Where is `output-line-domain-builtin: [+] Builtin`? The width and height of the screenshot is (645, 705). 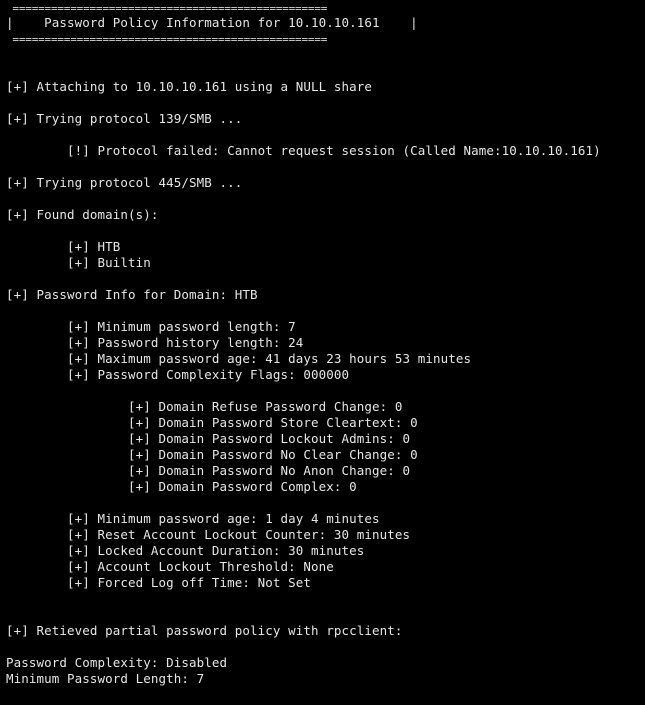 output-line-domain-builtin: [+] Builtin is located at coordinates (78, 262).